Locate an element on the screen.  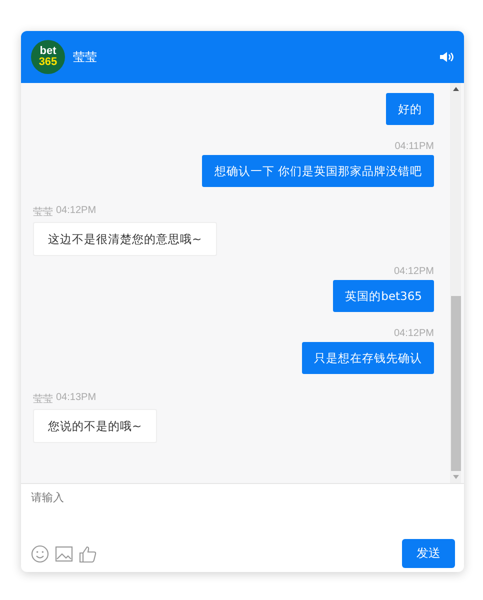
message-input: 请输入 is located at coordinates (243, 514).